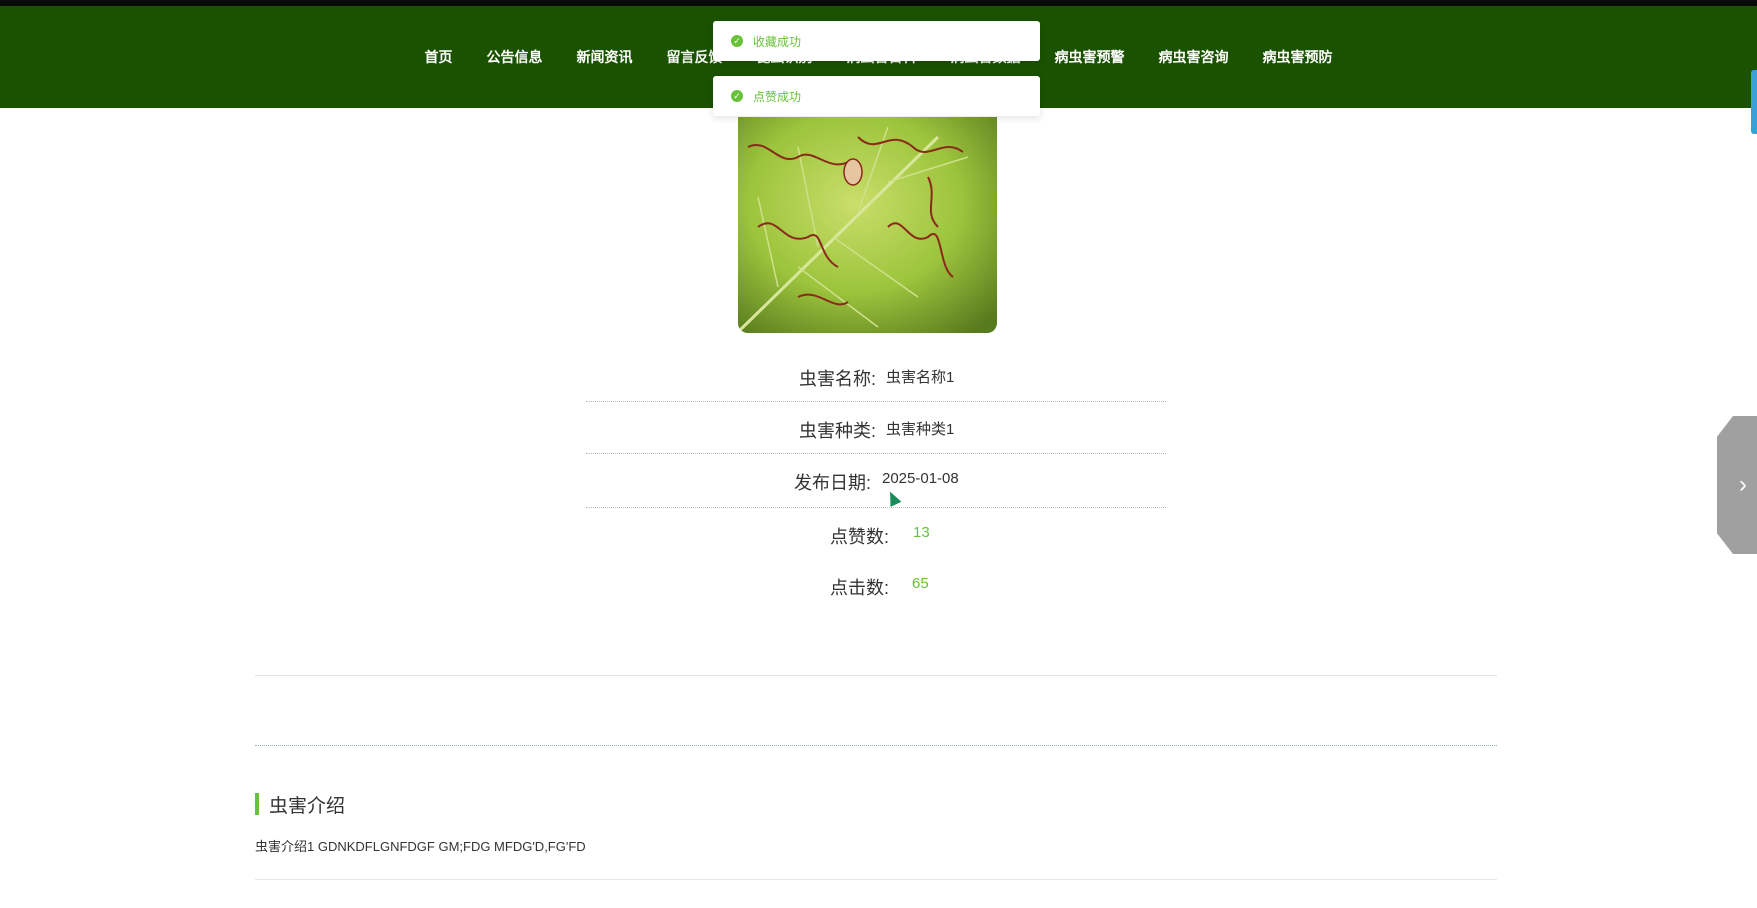 Image resolution: width=1757 pixels, height=908 pixels. I want to click on nav-announcements: 公告信息, so click(515, 57).